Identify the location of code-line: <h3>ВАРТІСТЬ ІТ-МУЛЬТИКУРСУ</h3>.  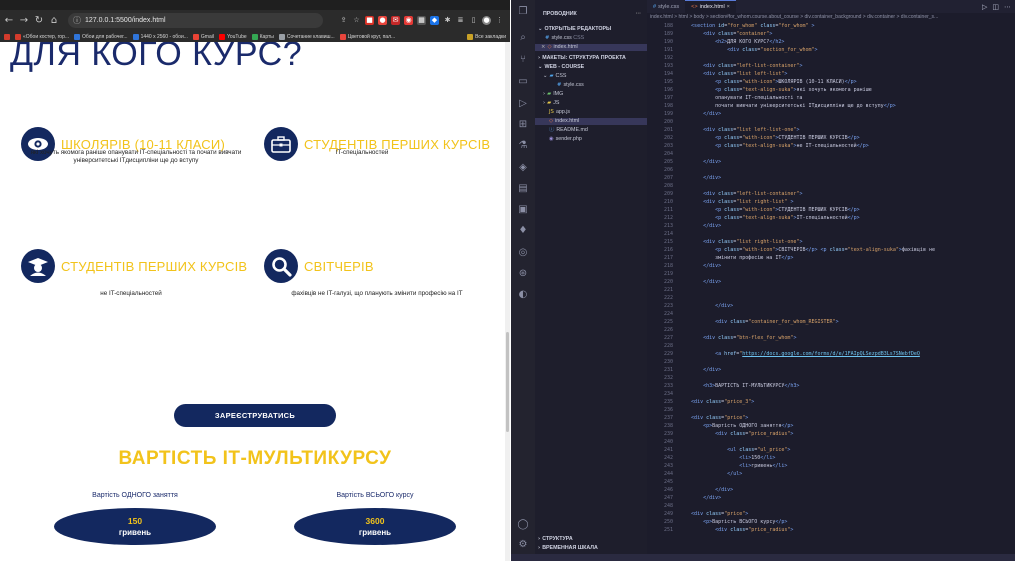
(847, 386).